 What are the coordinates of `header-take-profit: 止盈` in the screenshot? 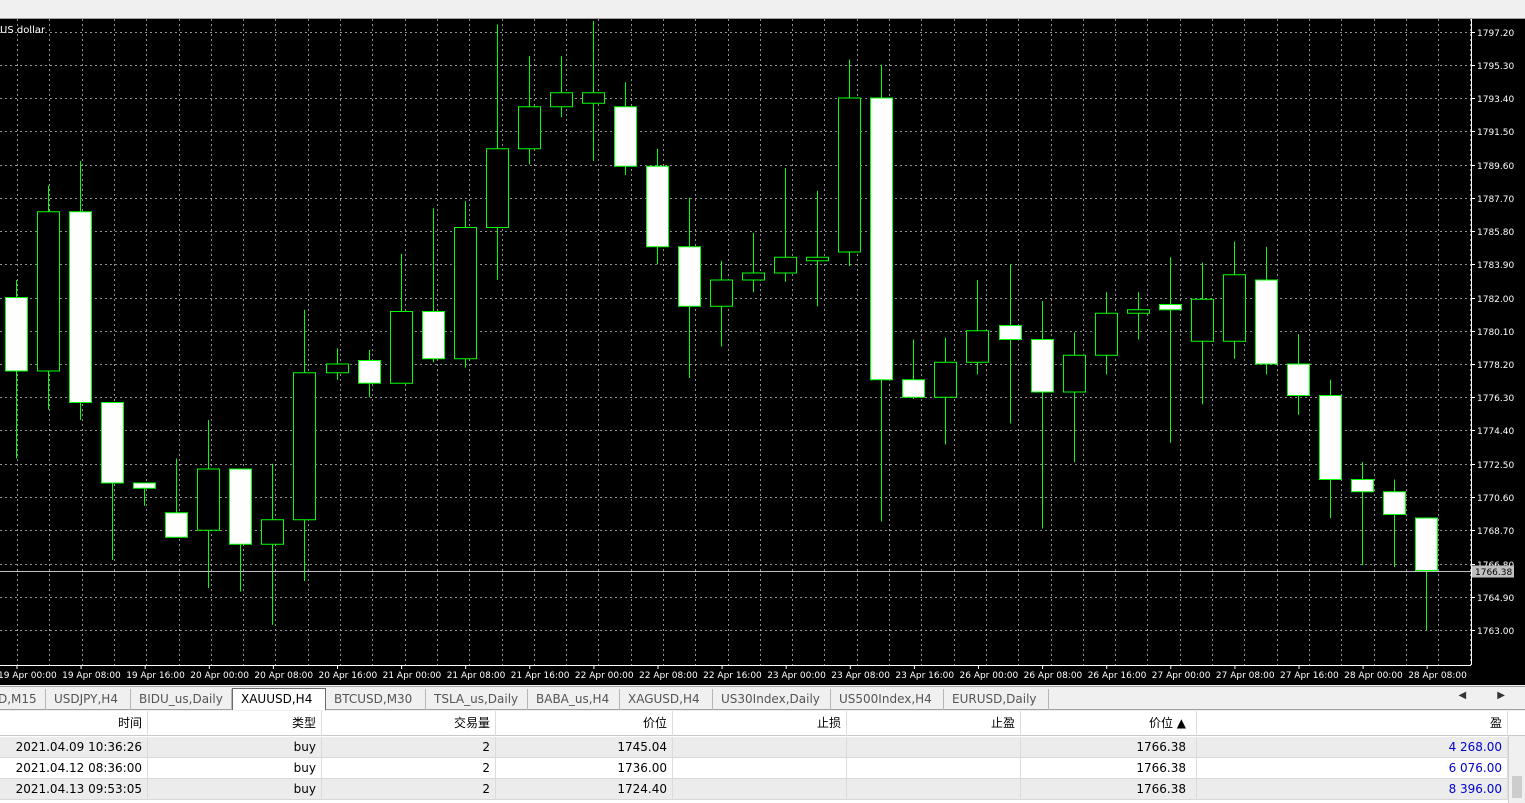 It's located at (934, 723).